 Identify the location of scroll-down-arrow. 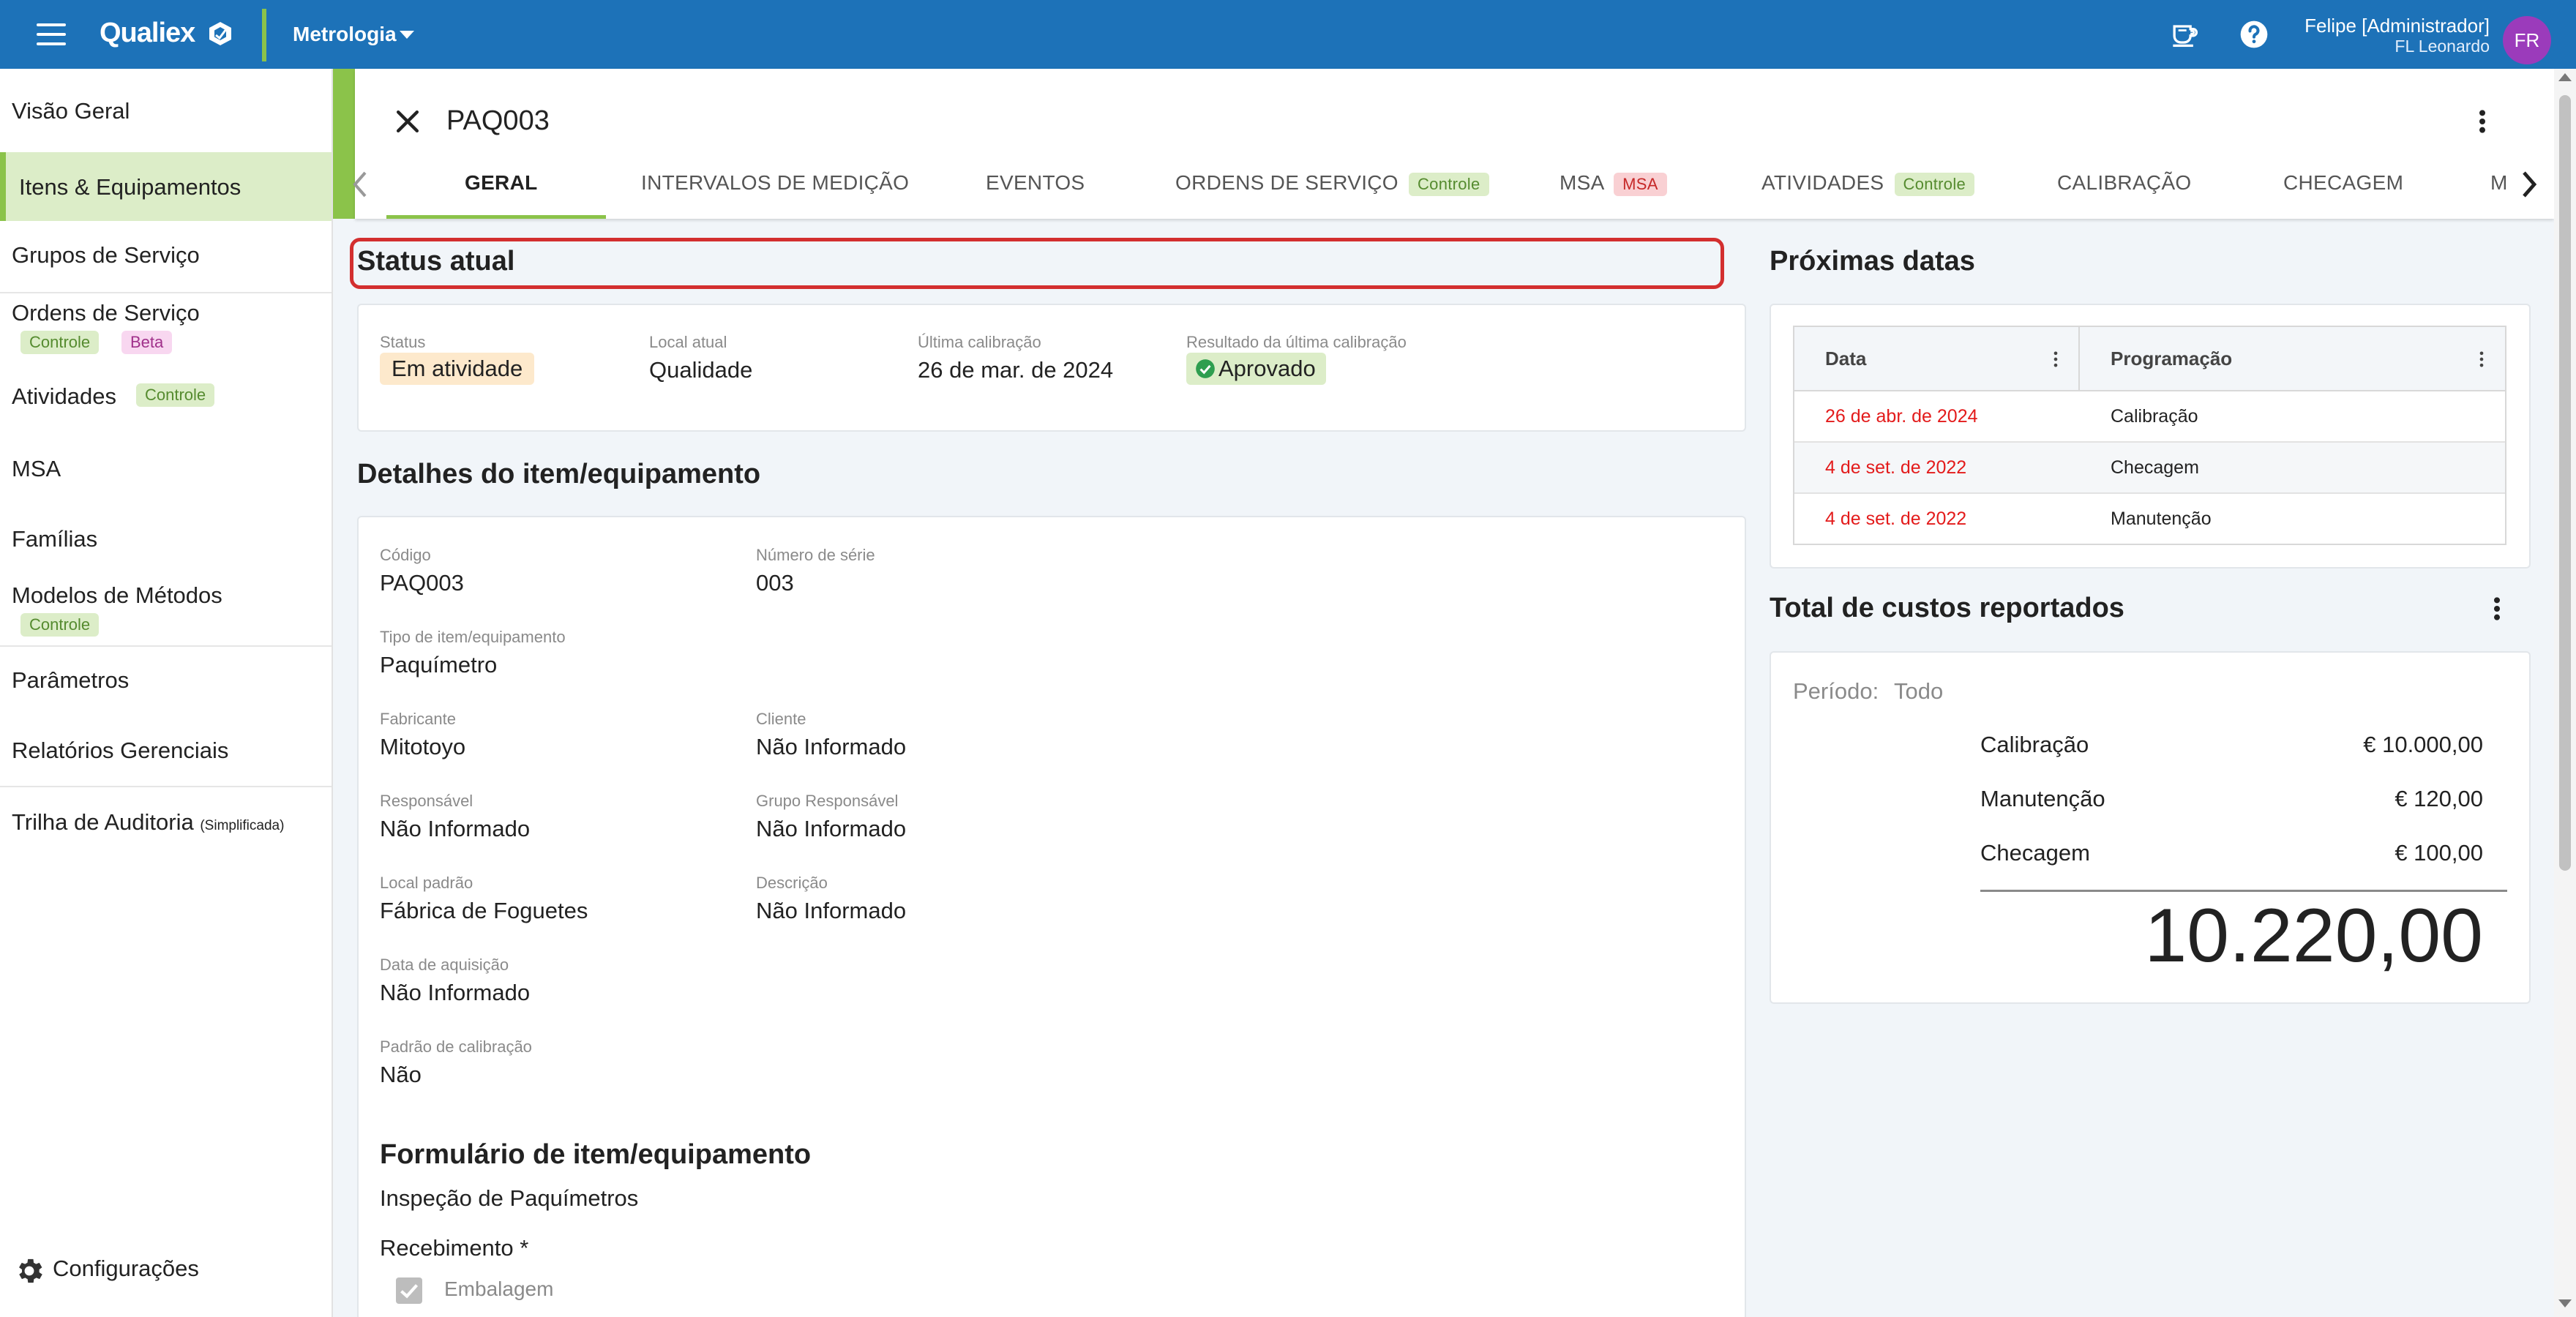
(2565, 1303).